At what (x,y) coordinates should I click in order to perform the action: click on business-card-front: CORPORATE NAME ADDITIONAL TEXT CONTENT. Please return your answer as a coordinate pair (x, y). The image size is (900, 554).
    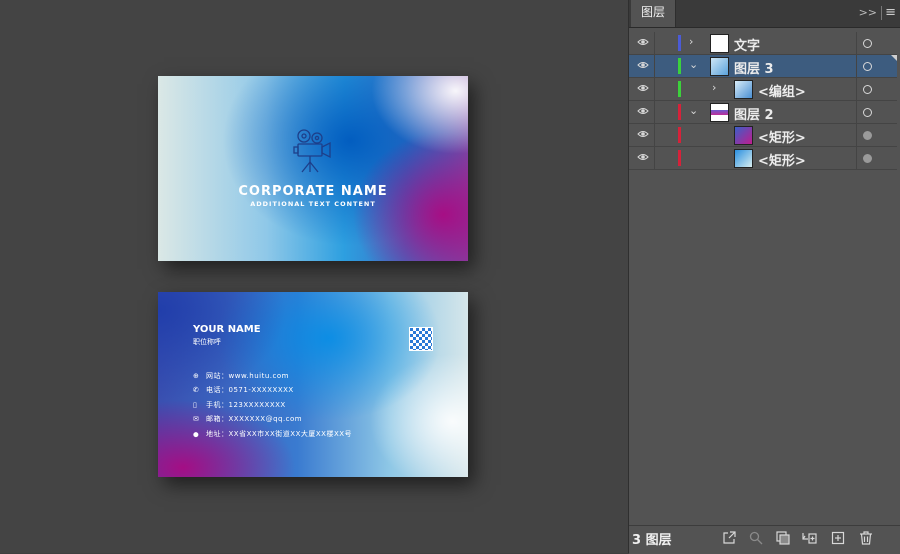
    Looking at the image, I should click on (313, 168).